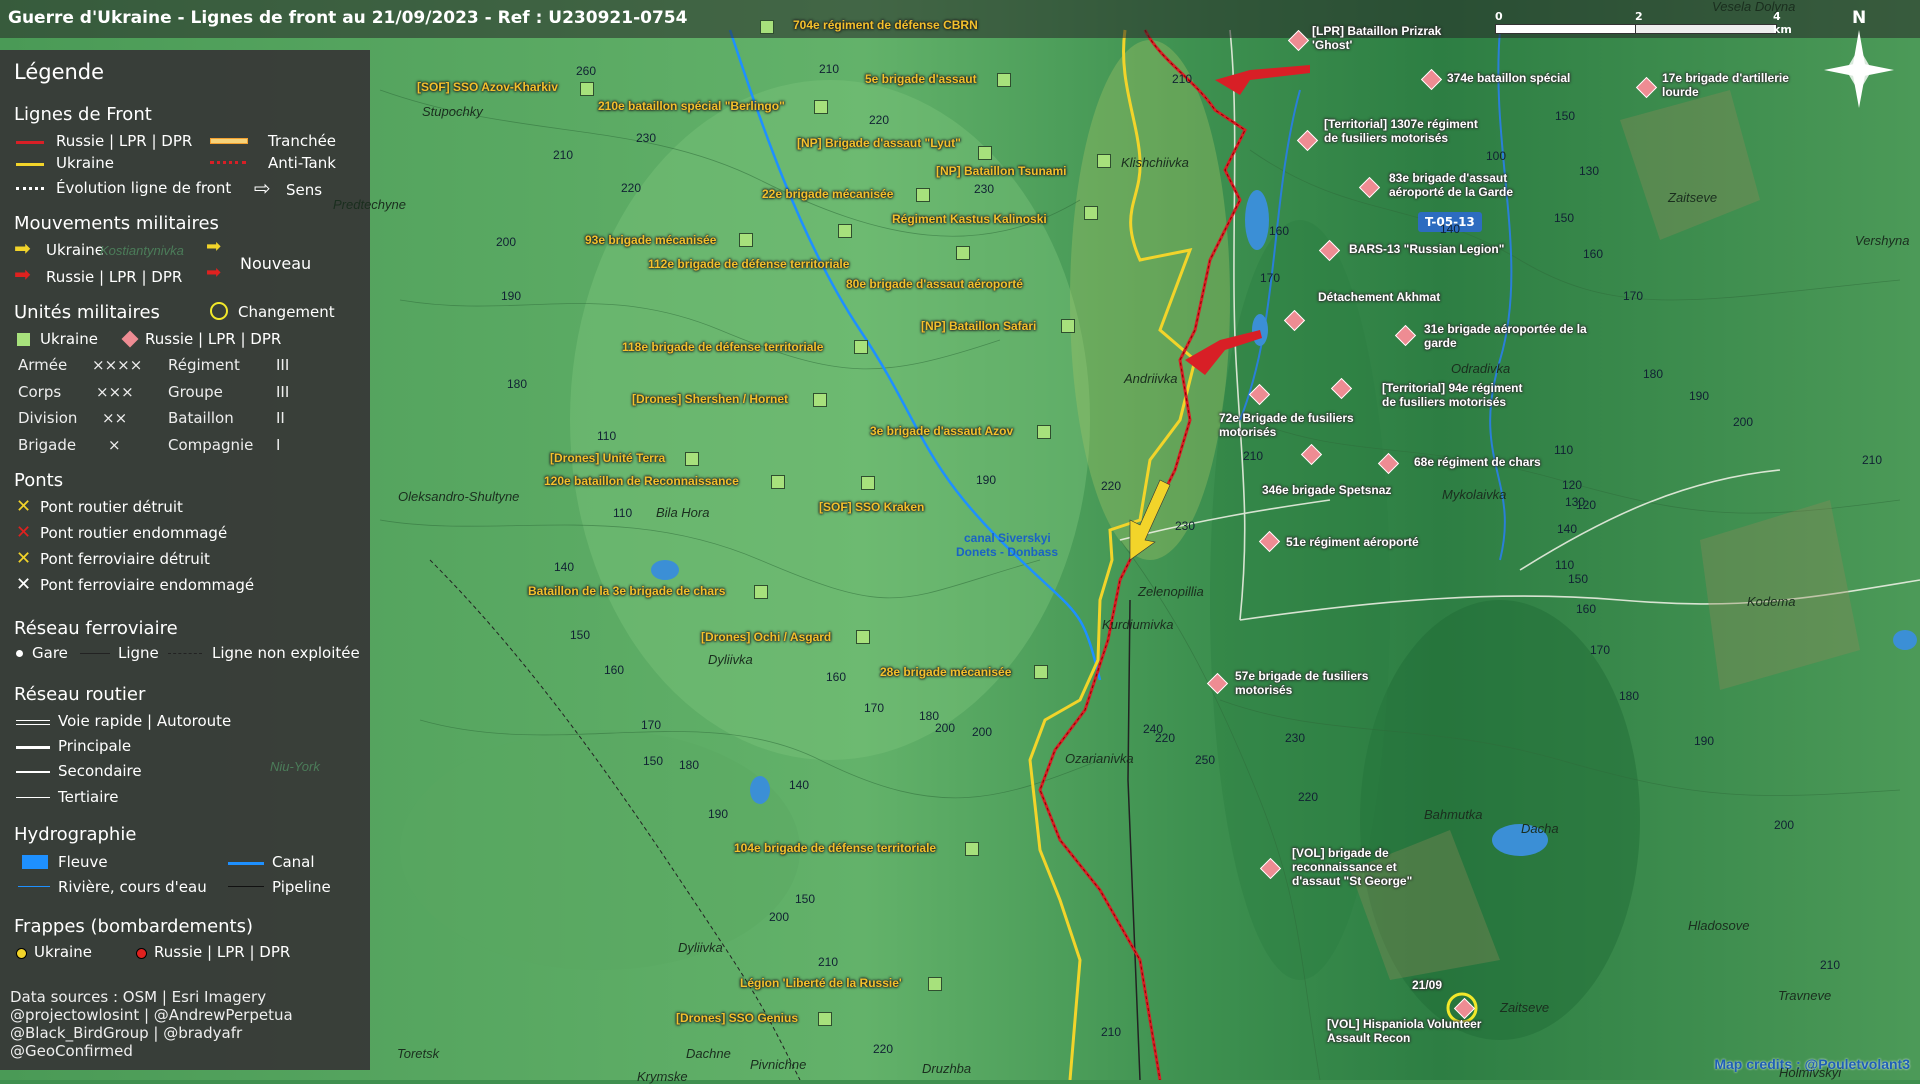 The image size is (1920, 1084). Describe the element at coordinates (487, 87) in the screenshot. I see `ukraine-unit-label: [SOF] SSO Azov-Kharkiv` at that location.